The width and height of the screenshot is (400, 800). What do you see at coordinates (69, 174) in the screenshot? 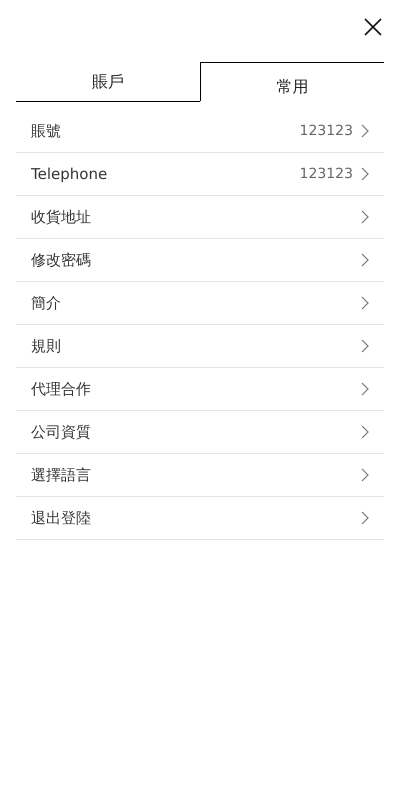
I see `menu-label: Telephone` at bounding box center [69, 174].